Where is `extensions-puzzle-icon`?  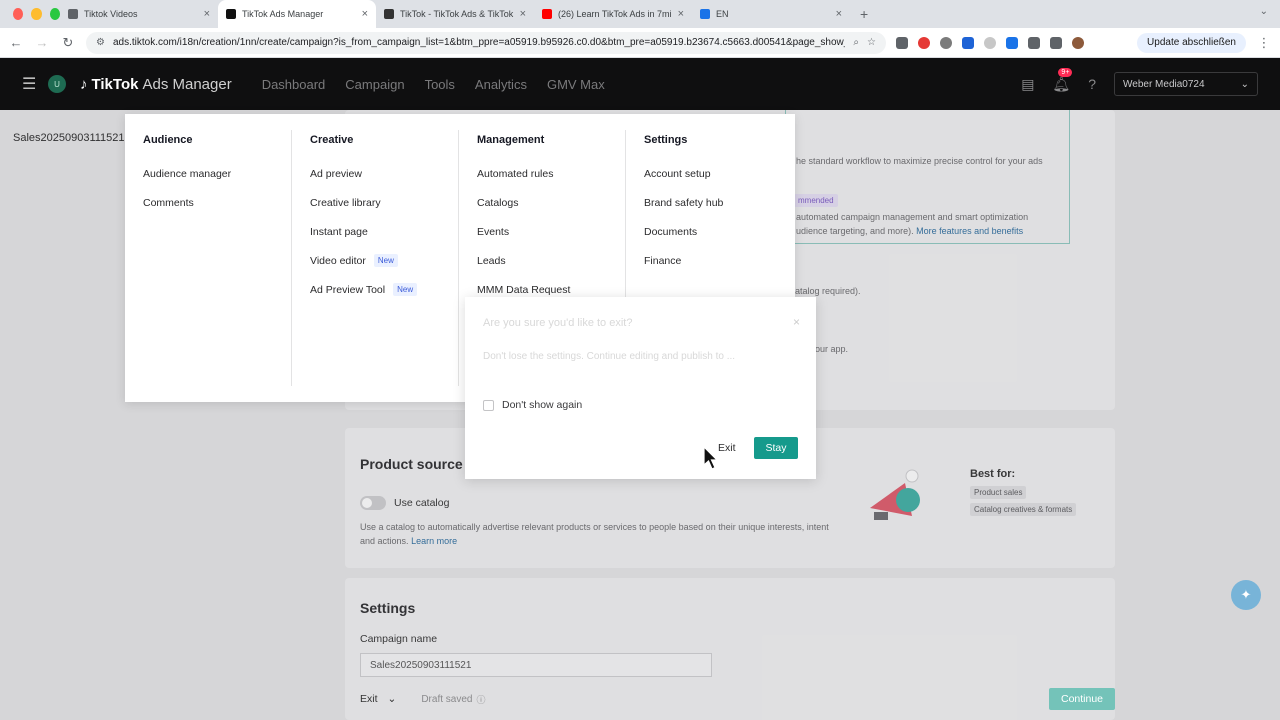 extensions-puzzle-icon is located at coordinates (1034, 42).